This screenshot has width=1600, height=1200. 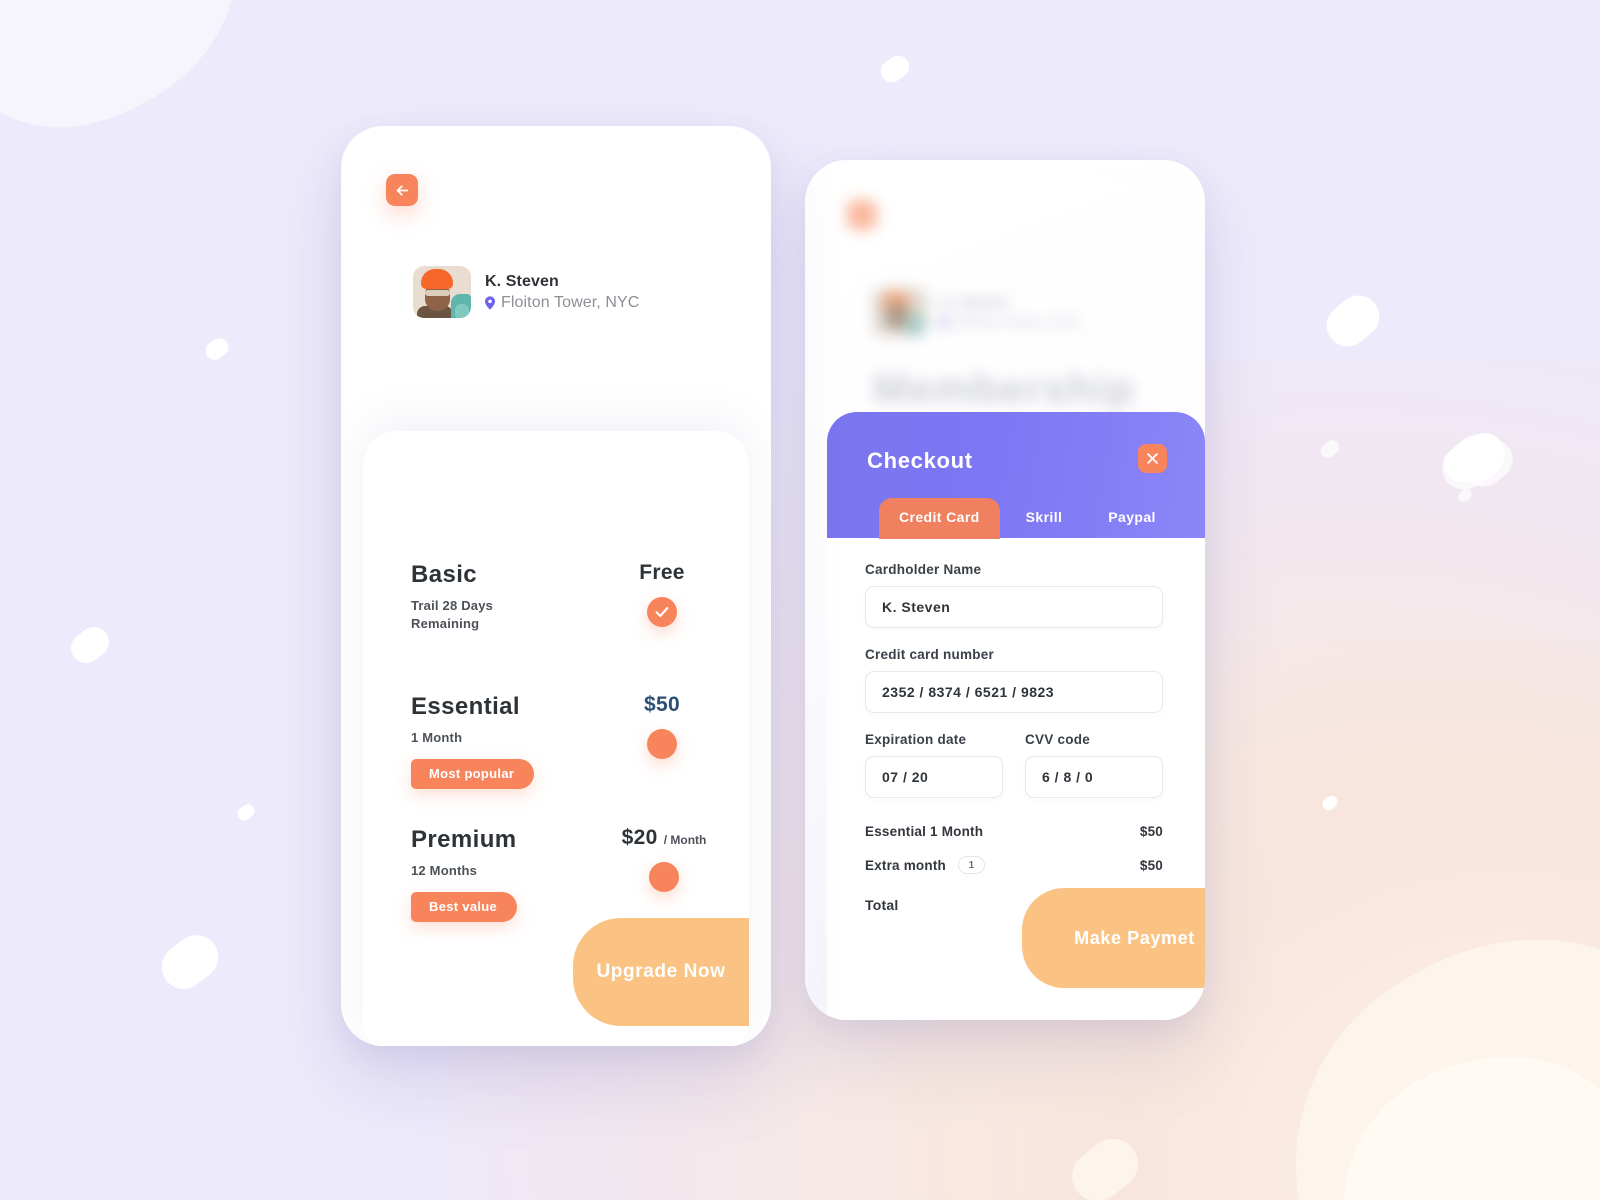 What do you see at coordinates (662, 744) in the screenshot?
I see `plan-select-radio-essential` at bounding box center [662, 744].